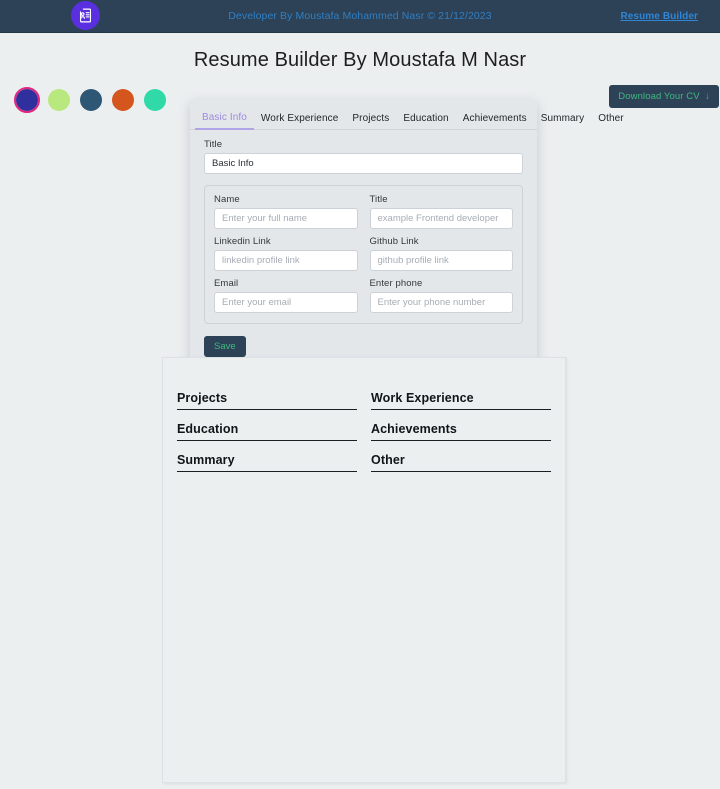 Image resolution: width=720 pixels, height=789 pixels. What do you see at coordinates (224, 118) in the screenshot?
I see `tab-basic-info: Basic Info` at bounding box center [224, 118].